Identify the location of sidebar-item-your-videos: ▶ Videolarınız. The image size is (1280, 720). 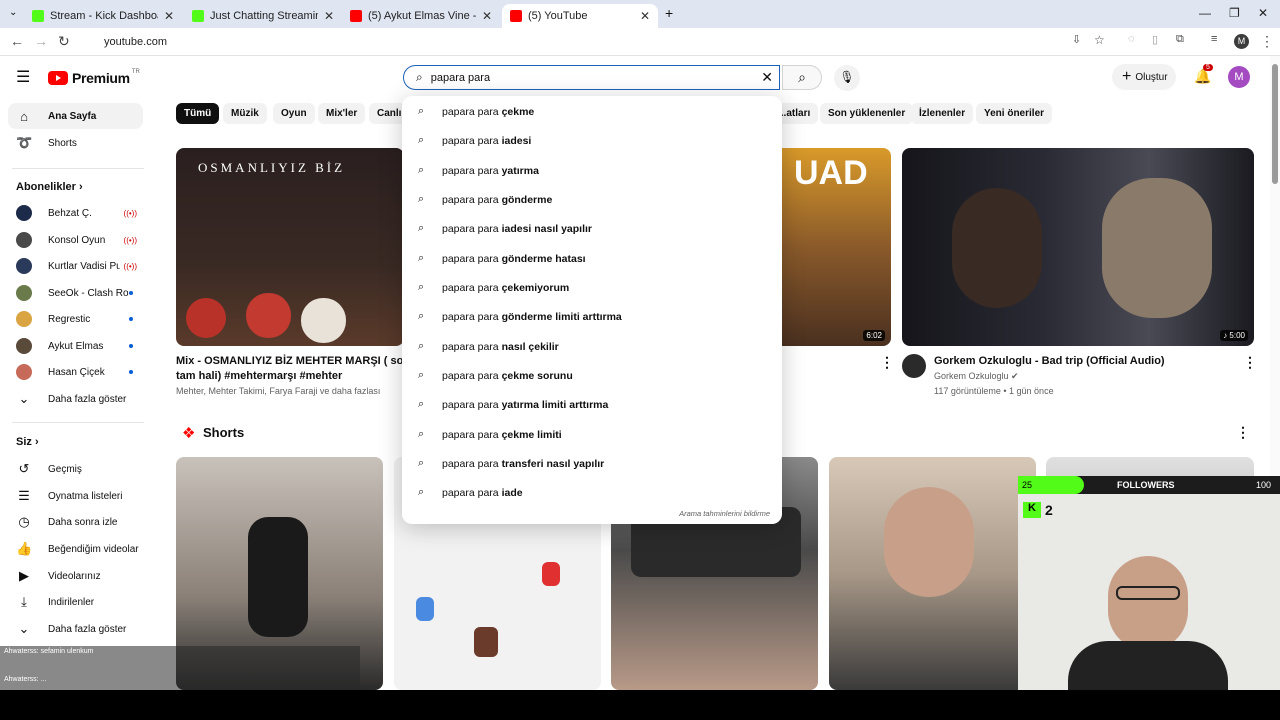
(75, 576).